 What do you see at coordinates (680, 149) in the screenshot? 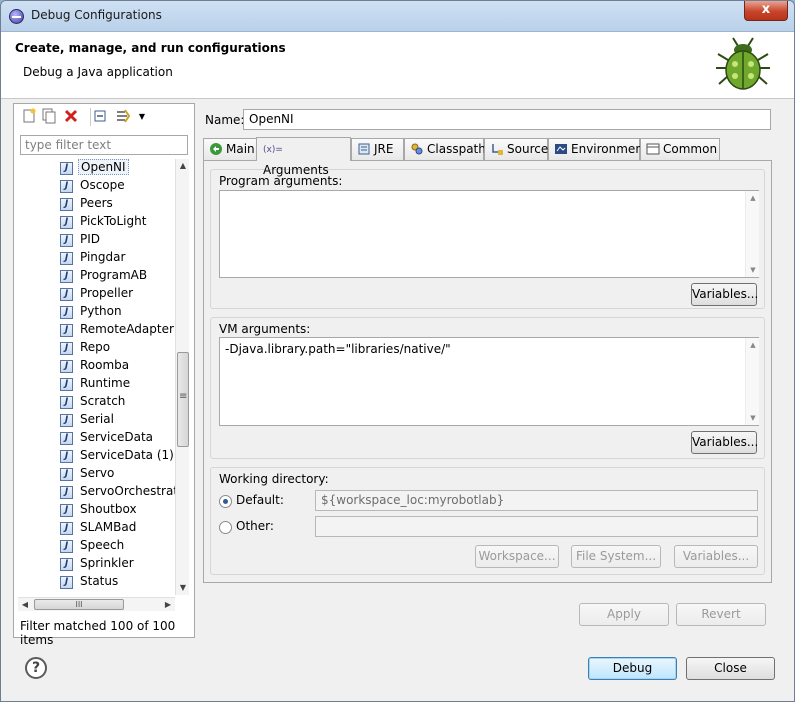
I see `tab-common: Common` at bounding box center [680, 149].